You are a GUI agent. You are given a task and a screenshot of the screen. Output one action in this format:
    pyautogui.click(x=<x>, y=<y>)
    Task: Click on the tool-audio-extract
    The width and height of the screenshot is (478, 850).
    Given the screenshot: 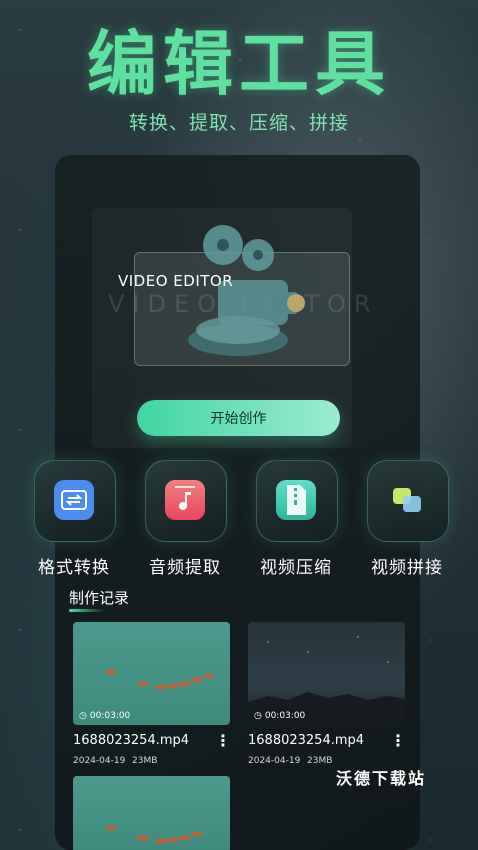 What is the action you would take?
    pyautogui.click(x=186, y=501)
    